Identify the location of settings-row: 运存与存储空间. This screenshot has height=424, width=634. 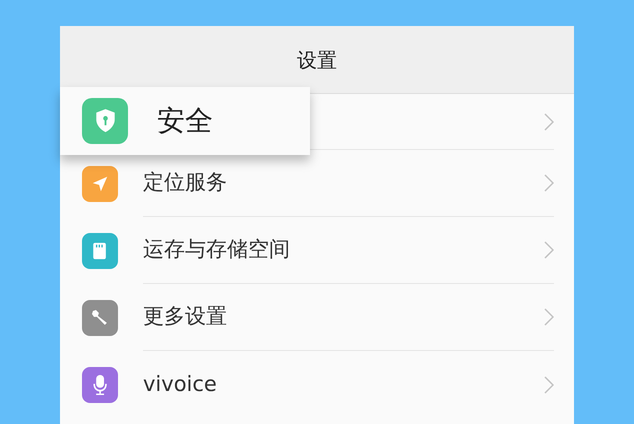
(317, 250).